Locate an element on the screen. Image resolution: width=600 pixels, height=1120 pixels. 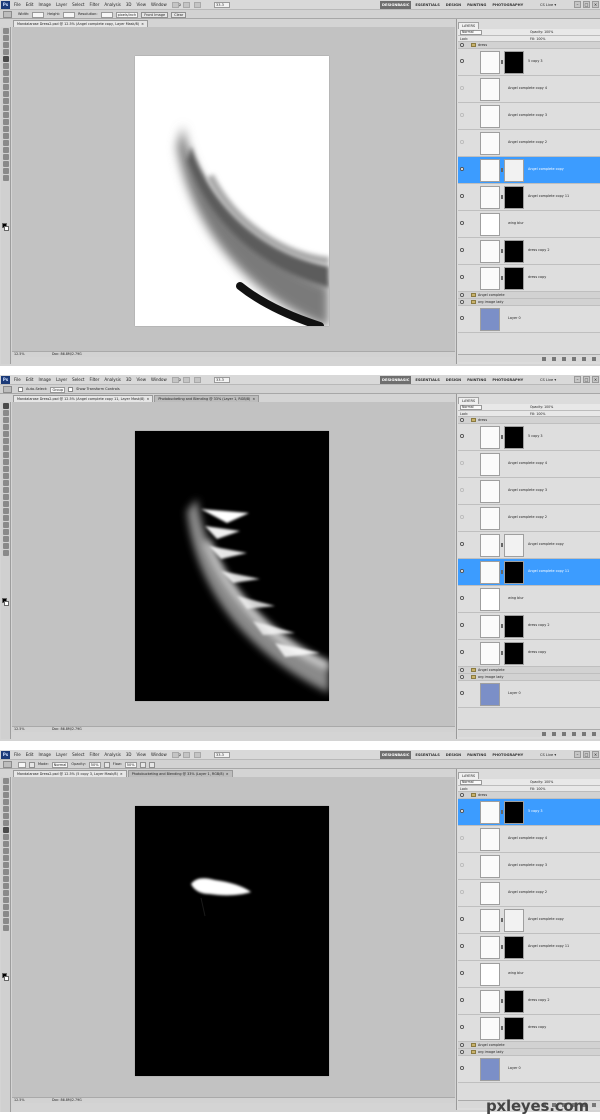
layer-group-row: Angel complete is located at coordinates (529, 670).